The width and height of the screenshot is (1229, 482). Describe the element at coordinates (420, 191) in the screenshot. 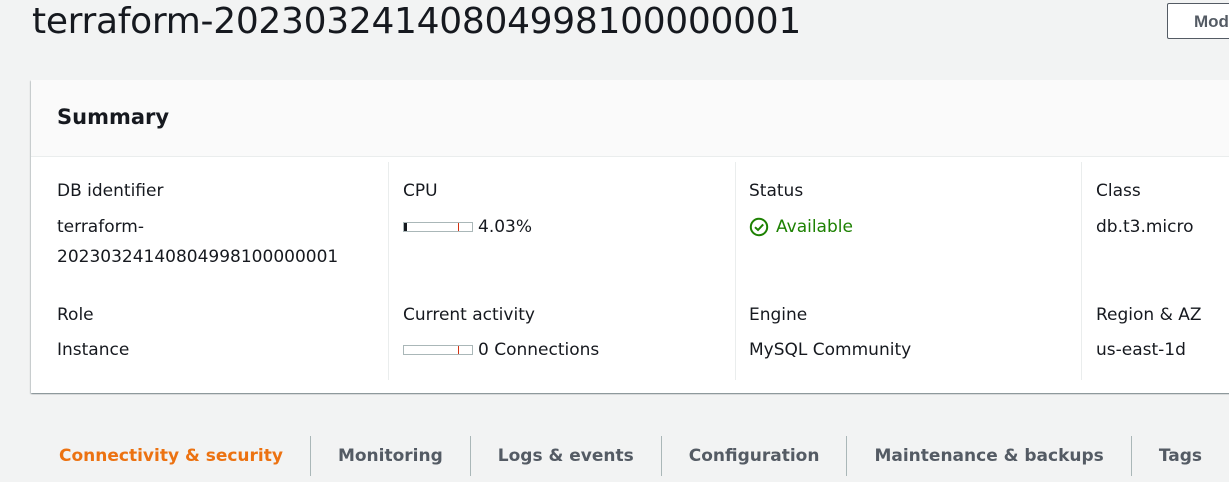

I see `cpu-label: CPU` at that location.